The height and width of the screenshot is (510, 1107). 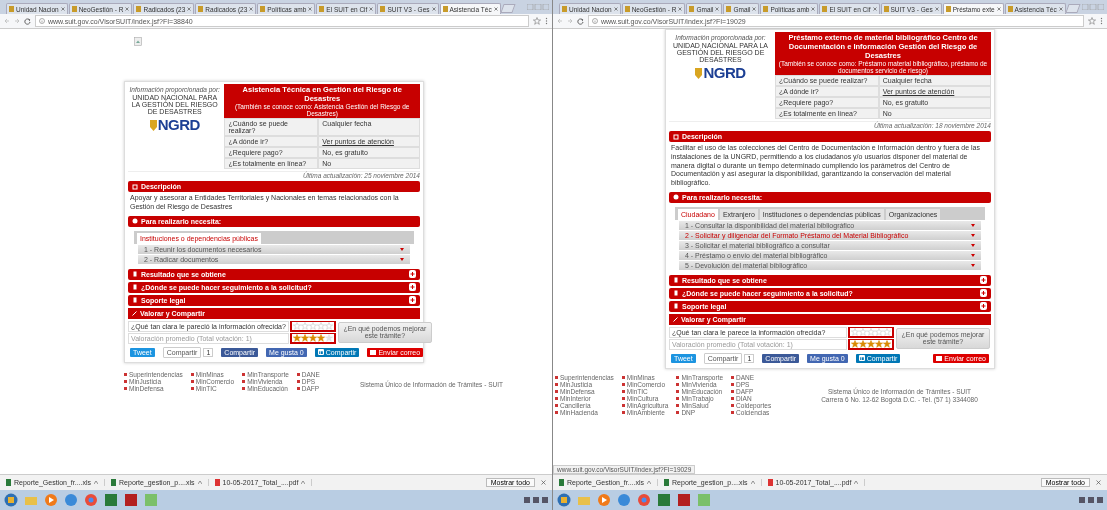 I want to click on broken-image-icon, so click(x=138, y=41).